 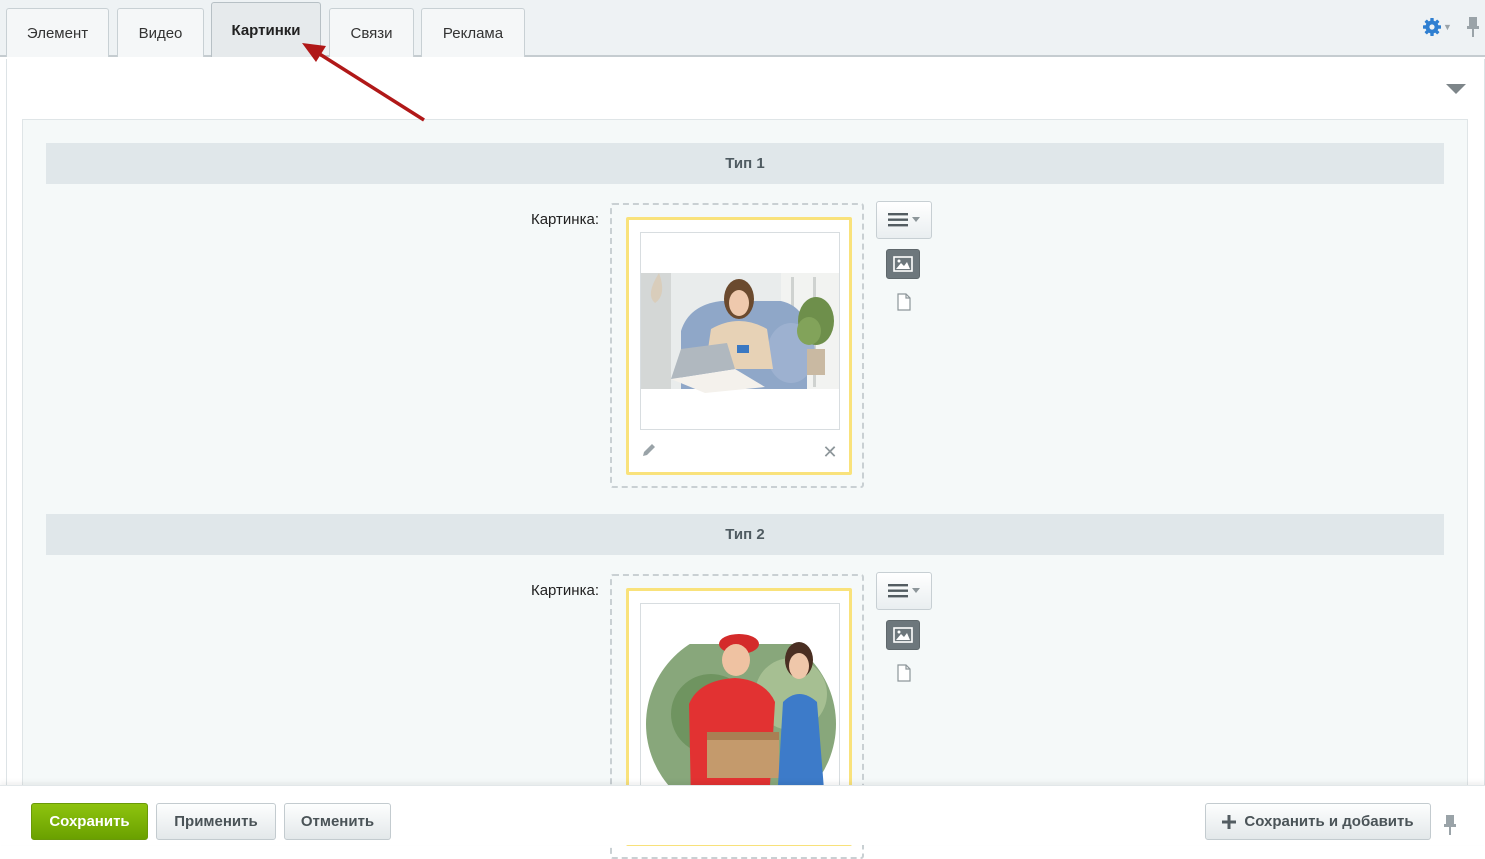 I want to click on tab-video: Видео, so click(x=160, y=32).